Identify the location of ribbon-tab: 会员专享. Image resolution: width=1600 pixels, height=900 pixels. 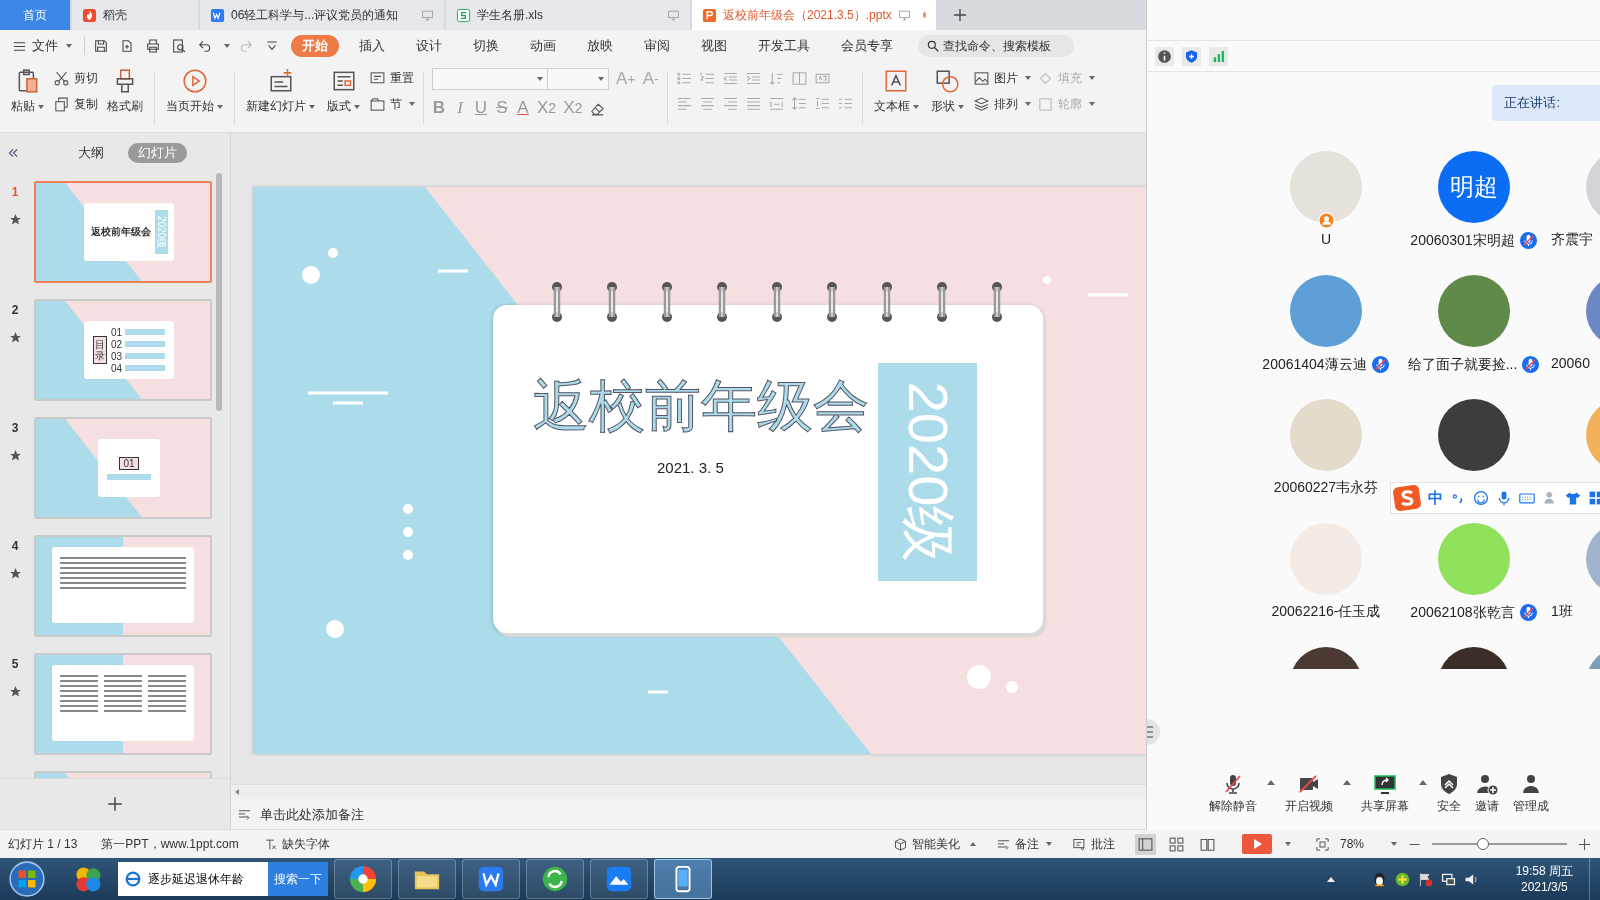
(867, 46).